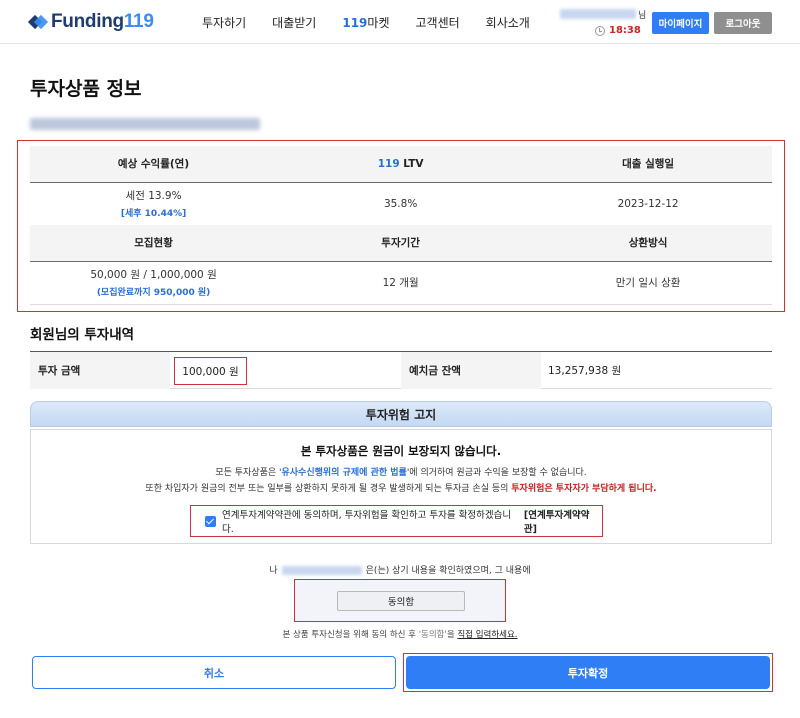 This screenshot has height=718, width=800. Describe the element at coordinates (401, 164) in the screenshot. I see `header-ltv: 119 LTV` at that location.